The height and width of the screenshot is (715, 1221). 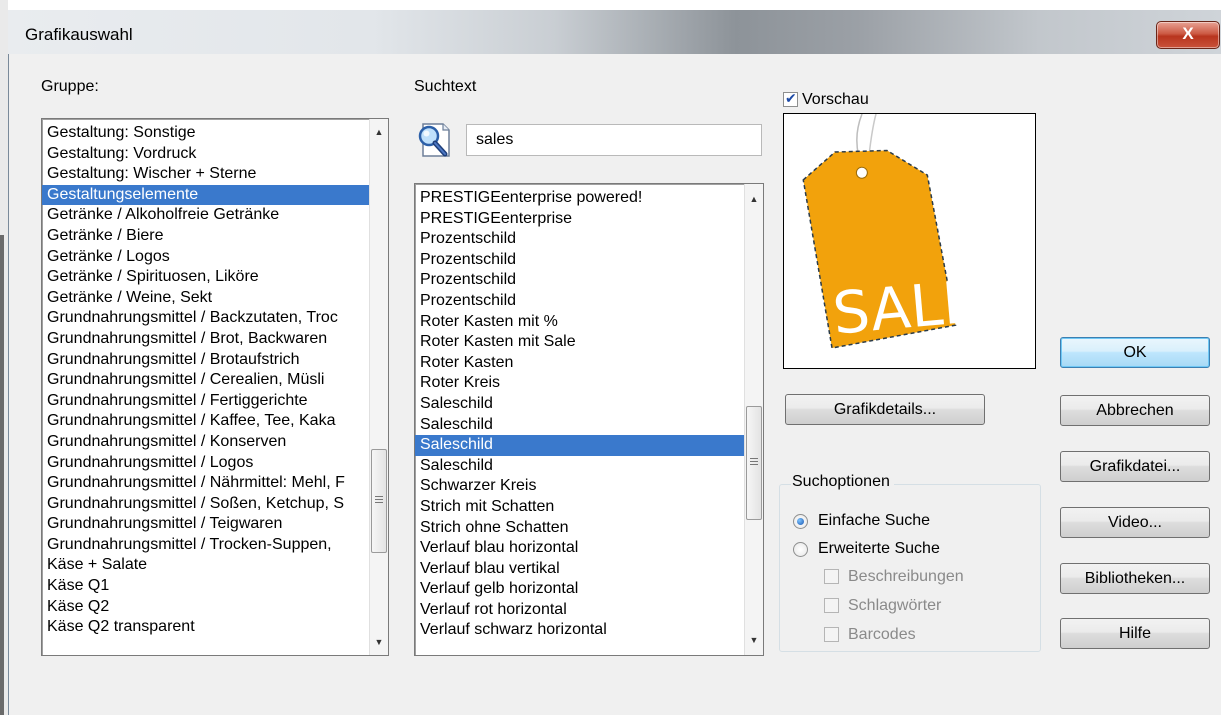 What do you see at coordinates (205, 195) in the screenshot?
I see `group-item: Gestaltungselemente` at bounding box center [205, 195].